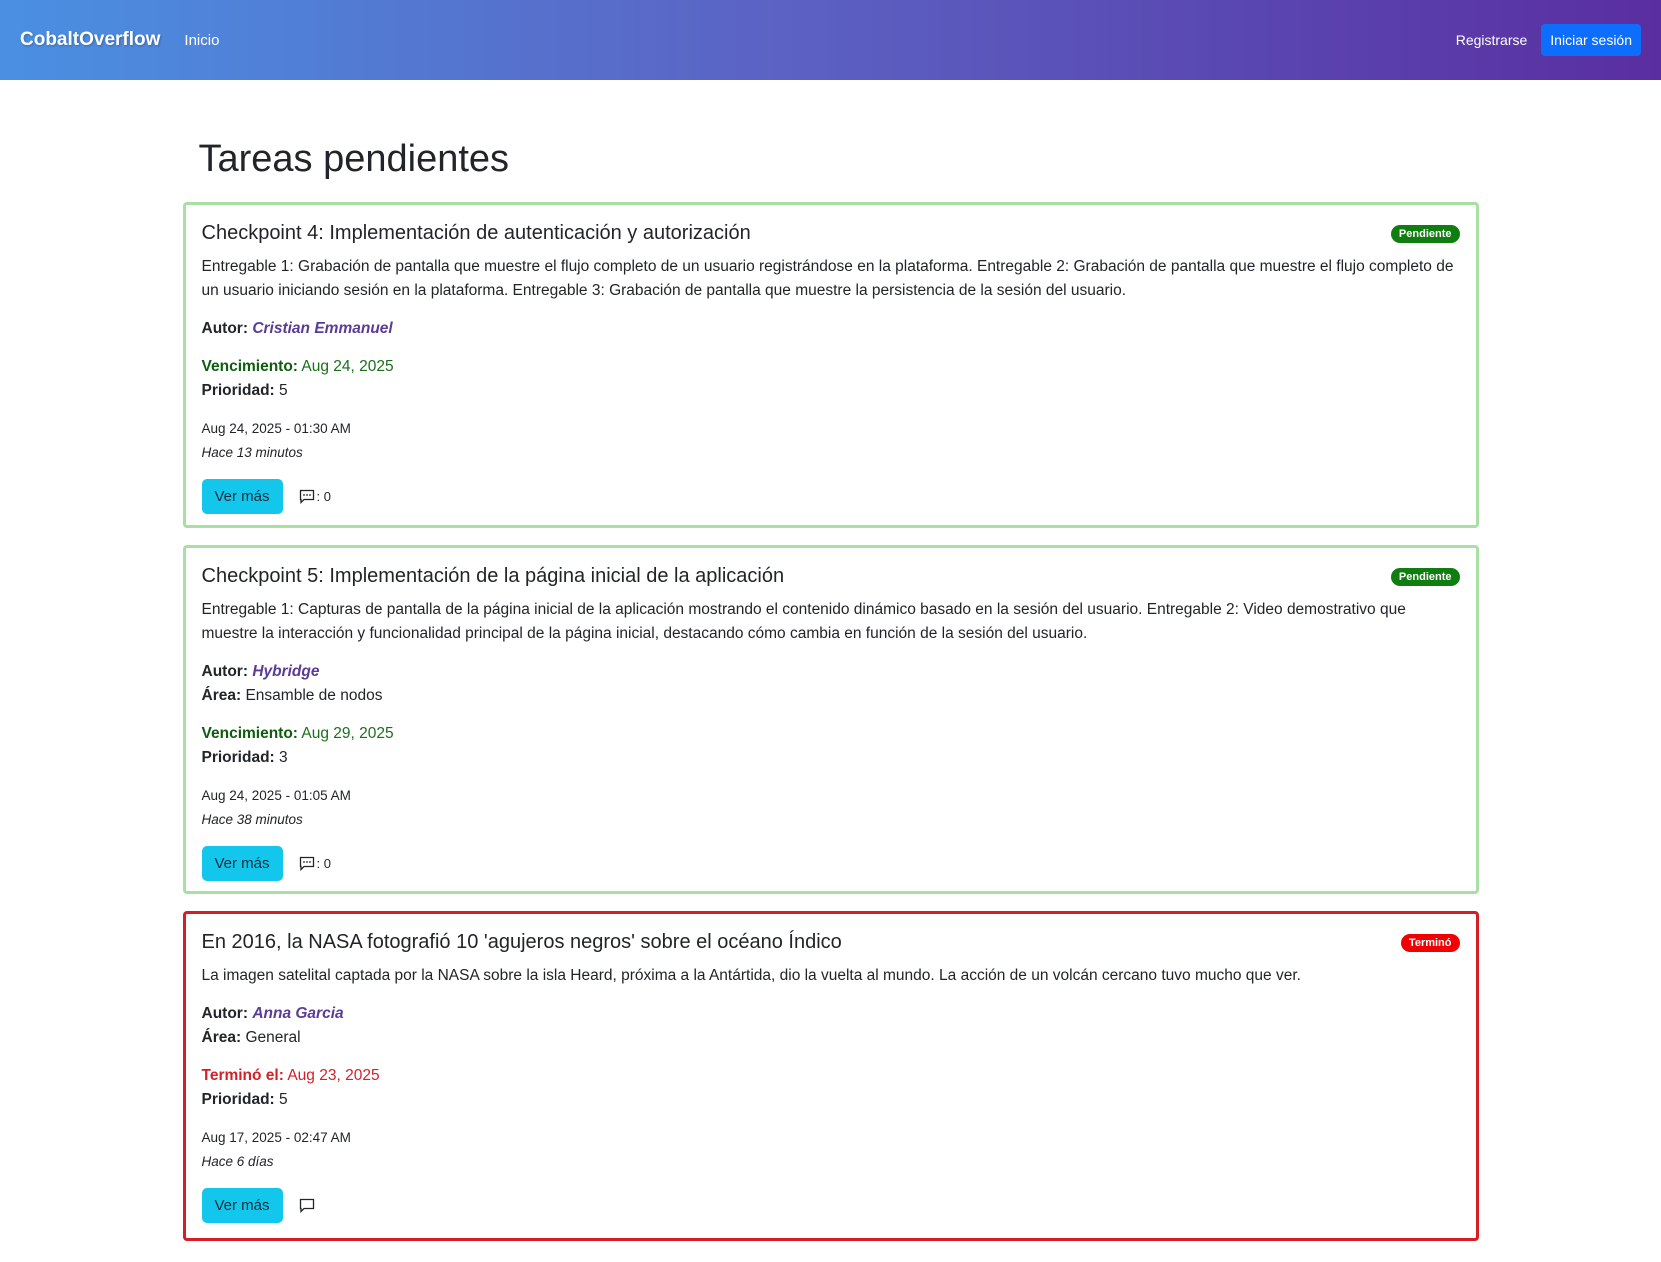 The image size is (1661, 1262). I want to click on page-title: Tareas pendientes, so click(354, 159).